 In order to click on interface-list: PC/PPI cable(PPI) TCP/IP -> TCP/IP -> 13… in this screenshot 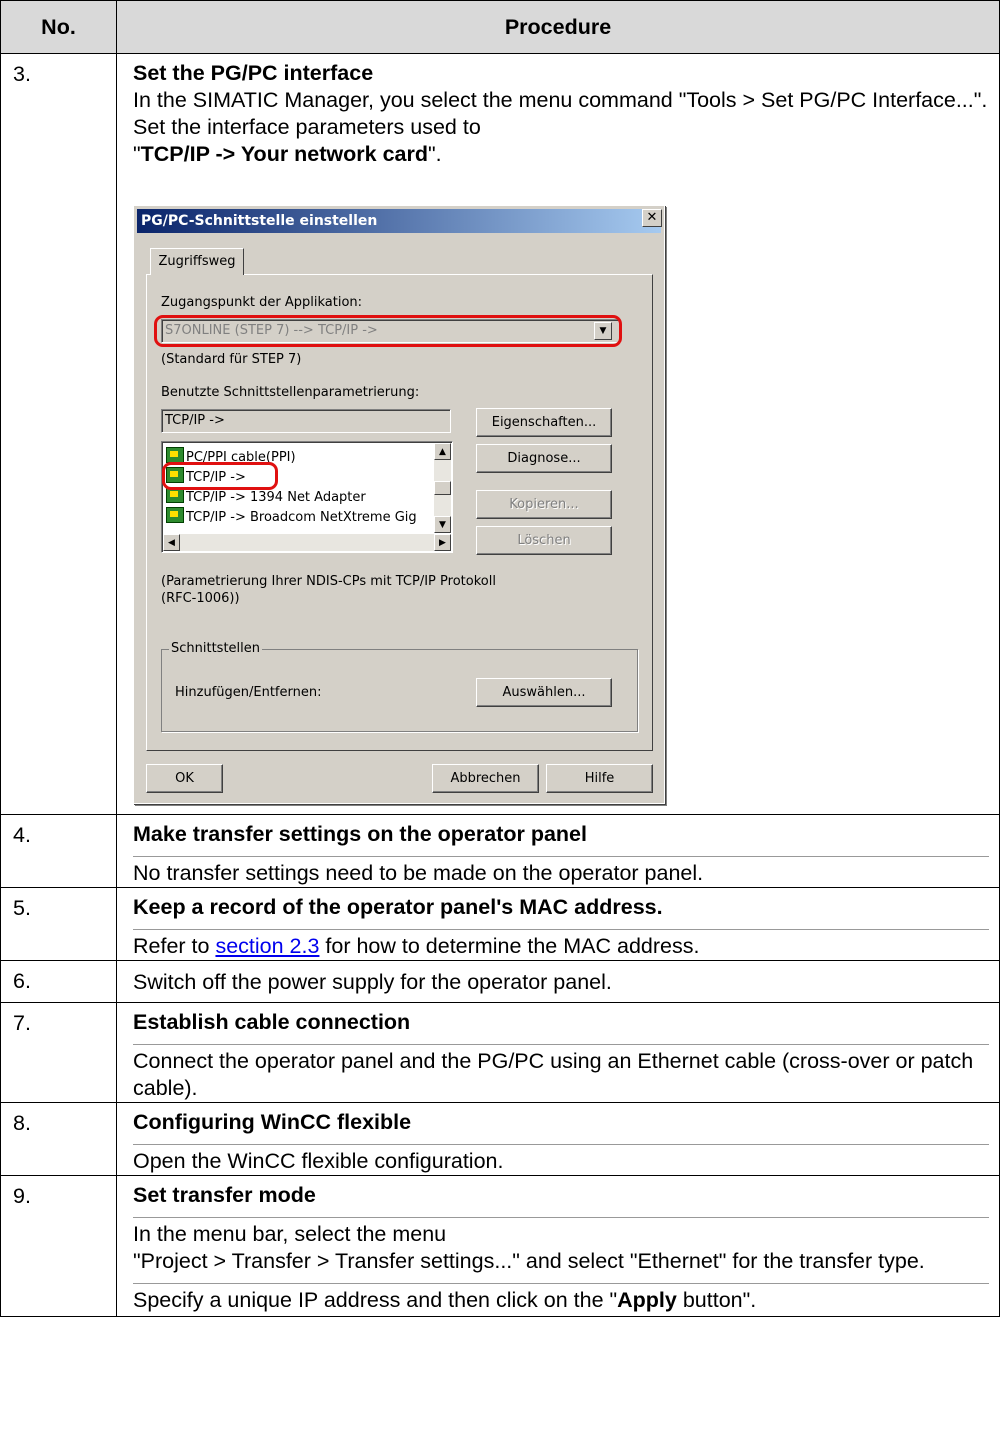, I will do `click(307, 497)`.